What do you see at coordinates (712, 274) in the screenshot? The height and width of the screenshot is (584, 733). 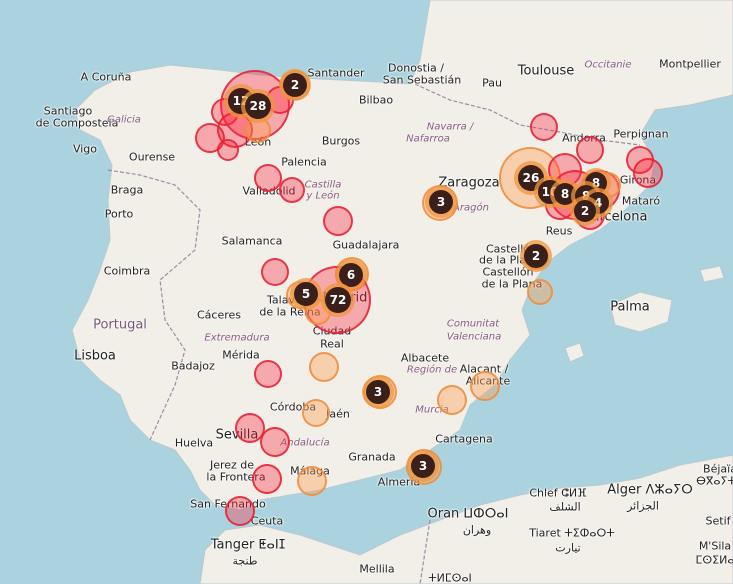 I see `land-menorca` at bounding box center [712, 274].